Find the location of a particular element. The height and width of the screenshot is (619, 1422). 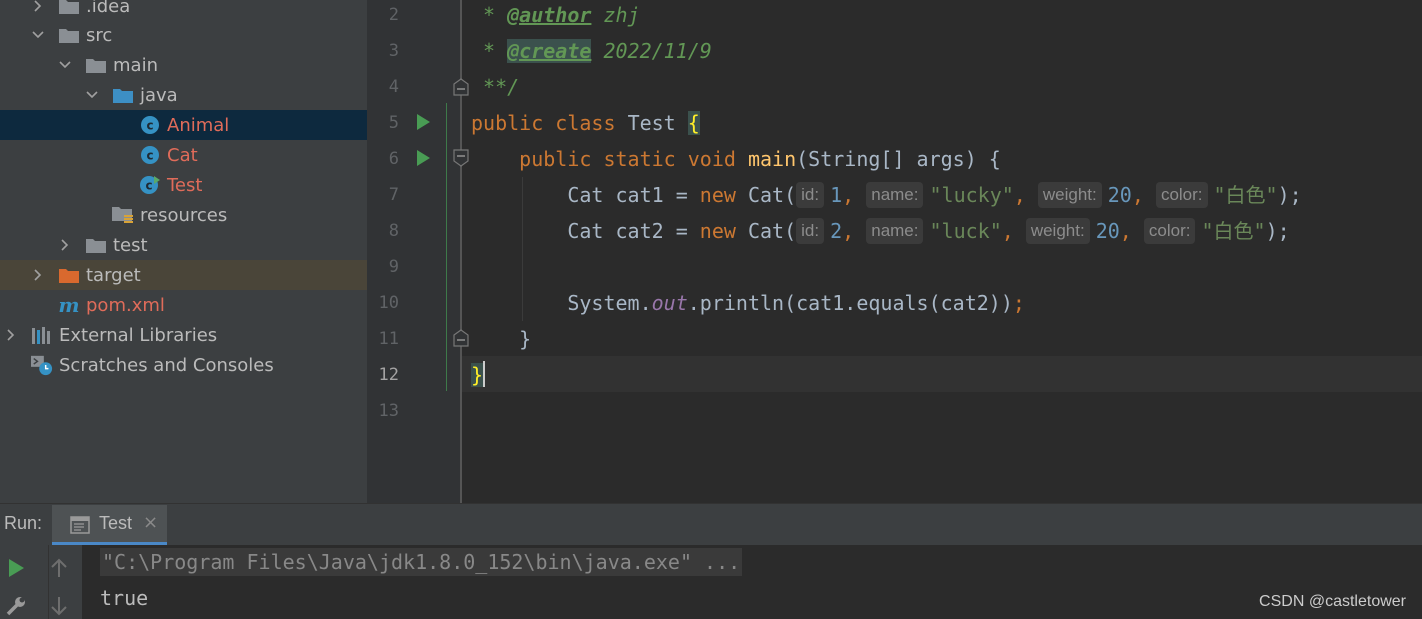

comment: 2022/11/9 is located at coordinates (651, 51).